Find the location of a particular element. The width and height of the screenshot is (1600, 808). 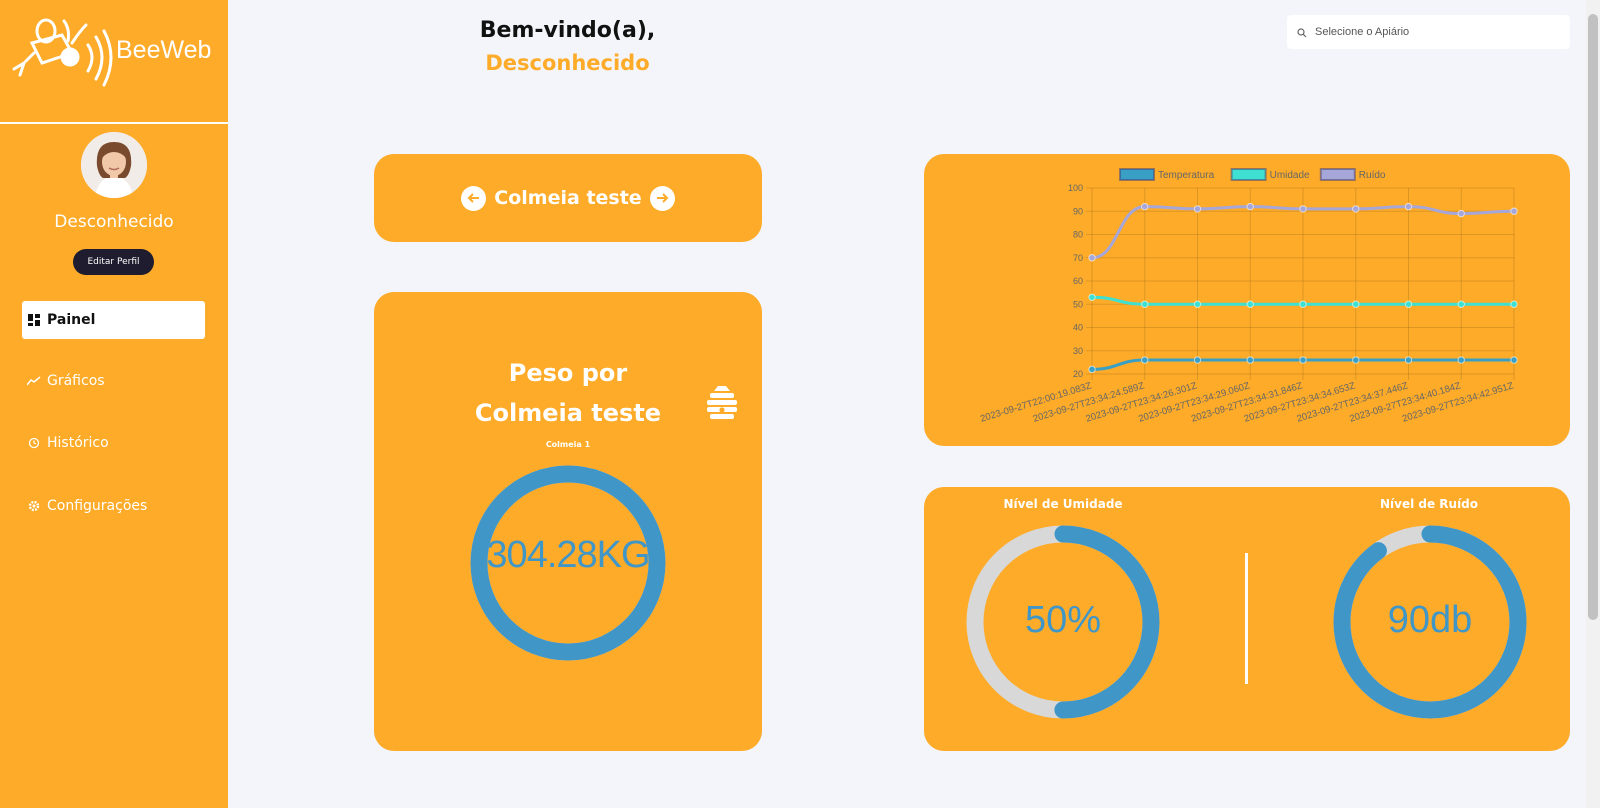

user-photo is located at coordinates (114, 165).